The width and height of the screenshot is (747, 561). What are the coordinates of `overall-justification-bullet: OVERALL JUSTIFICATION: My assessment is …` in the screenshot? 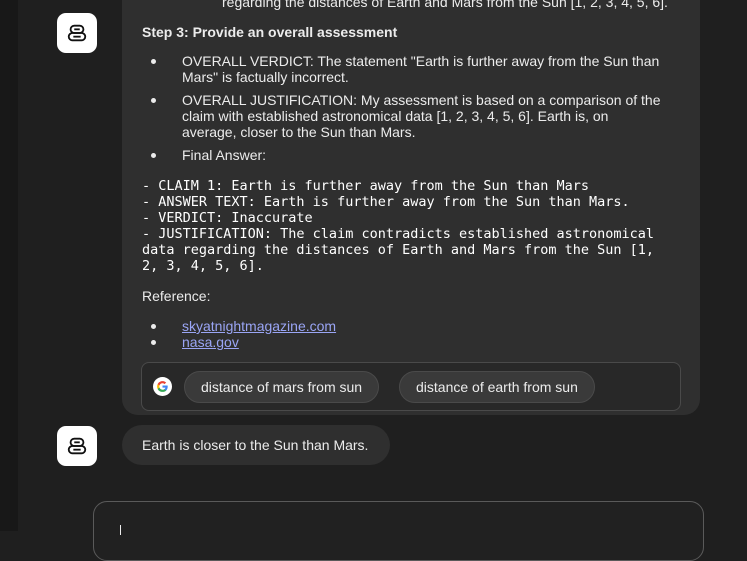 It's located at (407, 116).